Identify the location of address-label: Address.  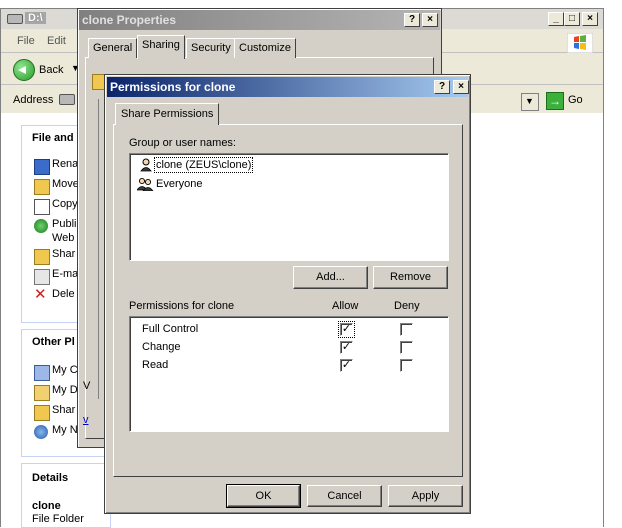
(33, 100).